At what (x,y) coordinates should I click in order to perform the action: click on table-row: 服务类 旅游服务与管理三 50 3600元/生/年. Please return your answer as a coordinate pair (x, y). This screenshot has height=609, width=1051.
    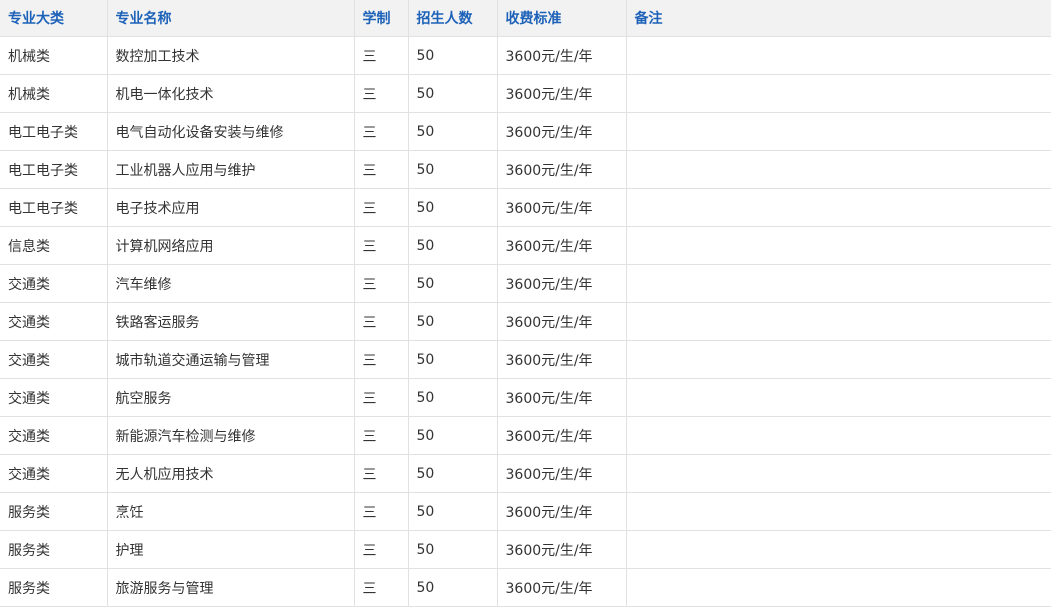
    Looking at the image, I should click on (525, 587).